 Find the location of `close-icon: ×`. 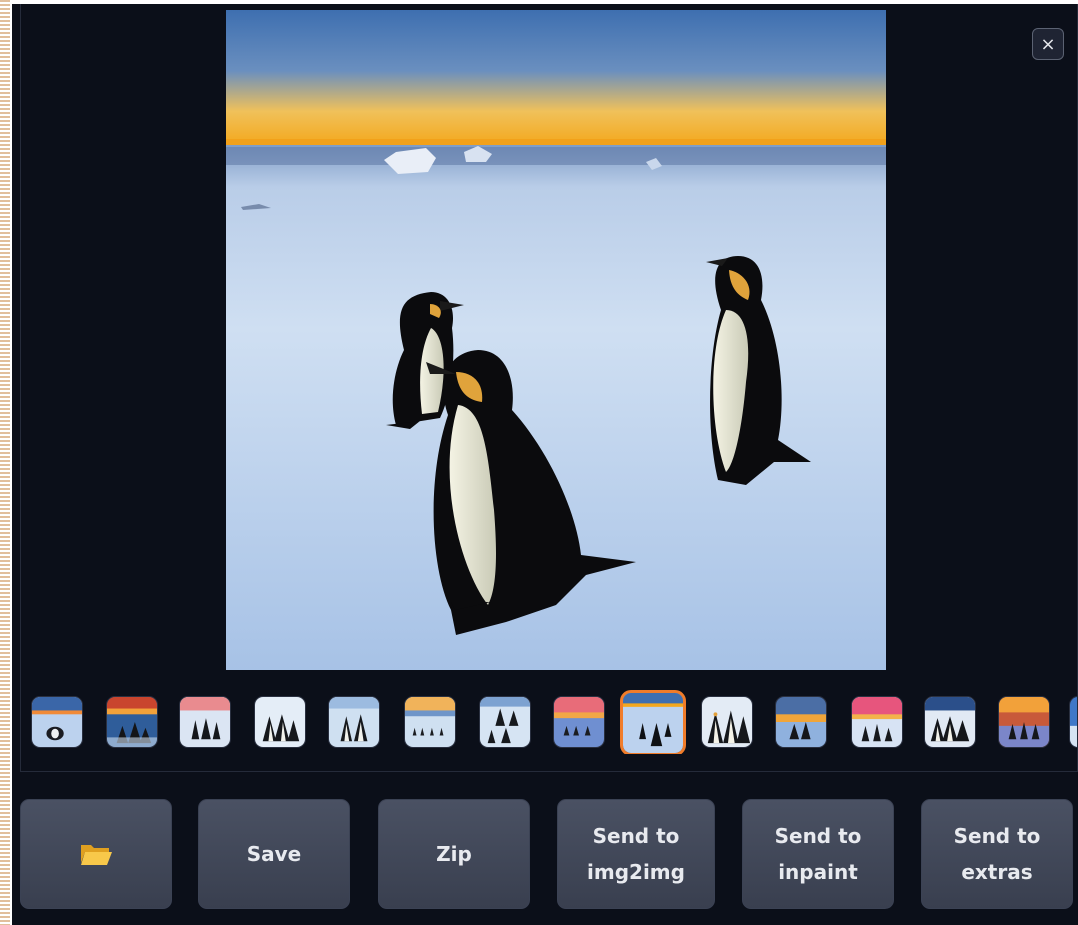

close-icon: × is located at coordinates (1048, 44).